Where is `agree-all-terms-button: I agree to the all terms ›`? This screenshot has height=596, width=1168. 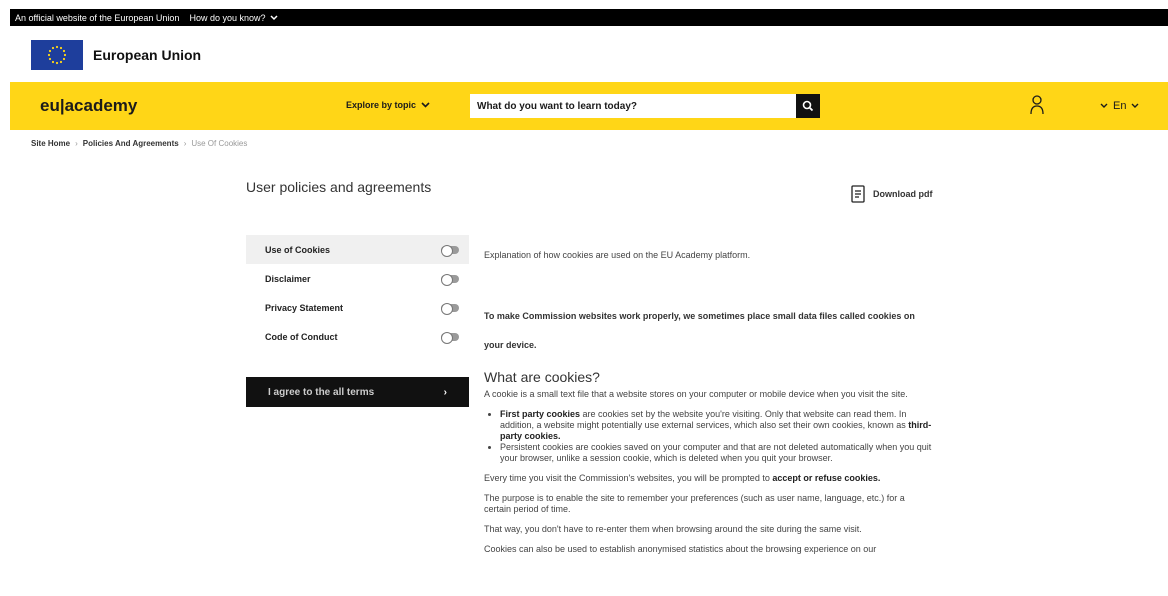
agree-all-terms-button: I agree to the all terms › is located at coordinates (357, 392).